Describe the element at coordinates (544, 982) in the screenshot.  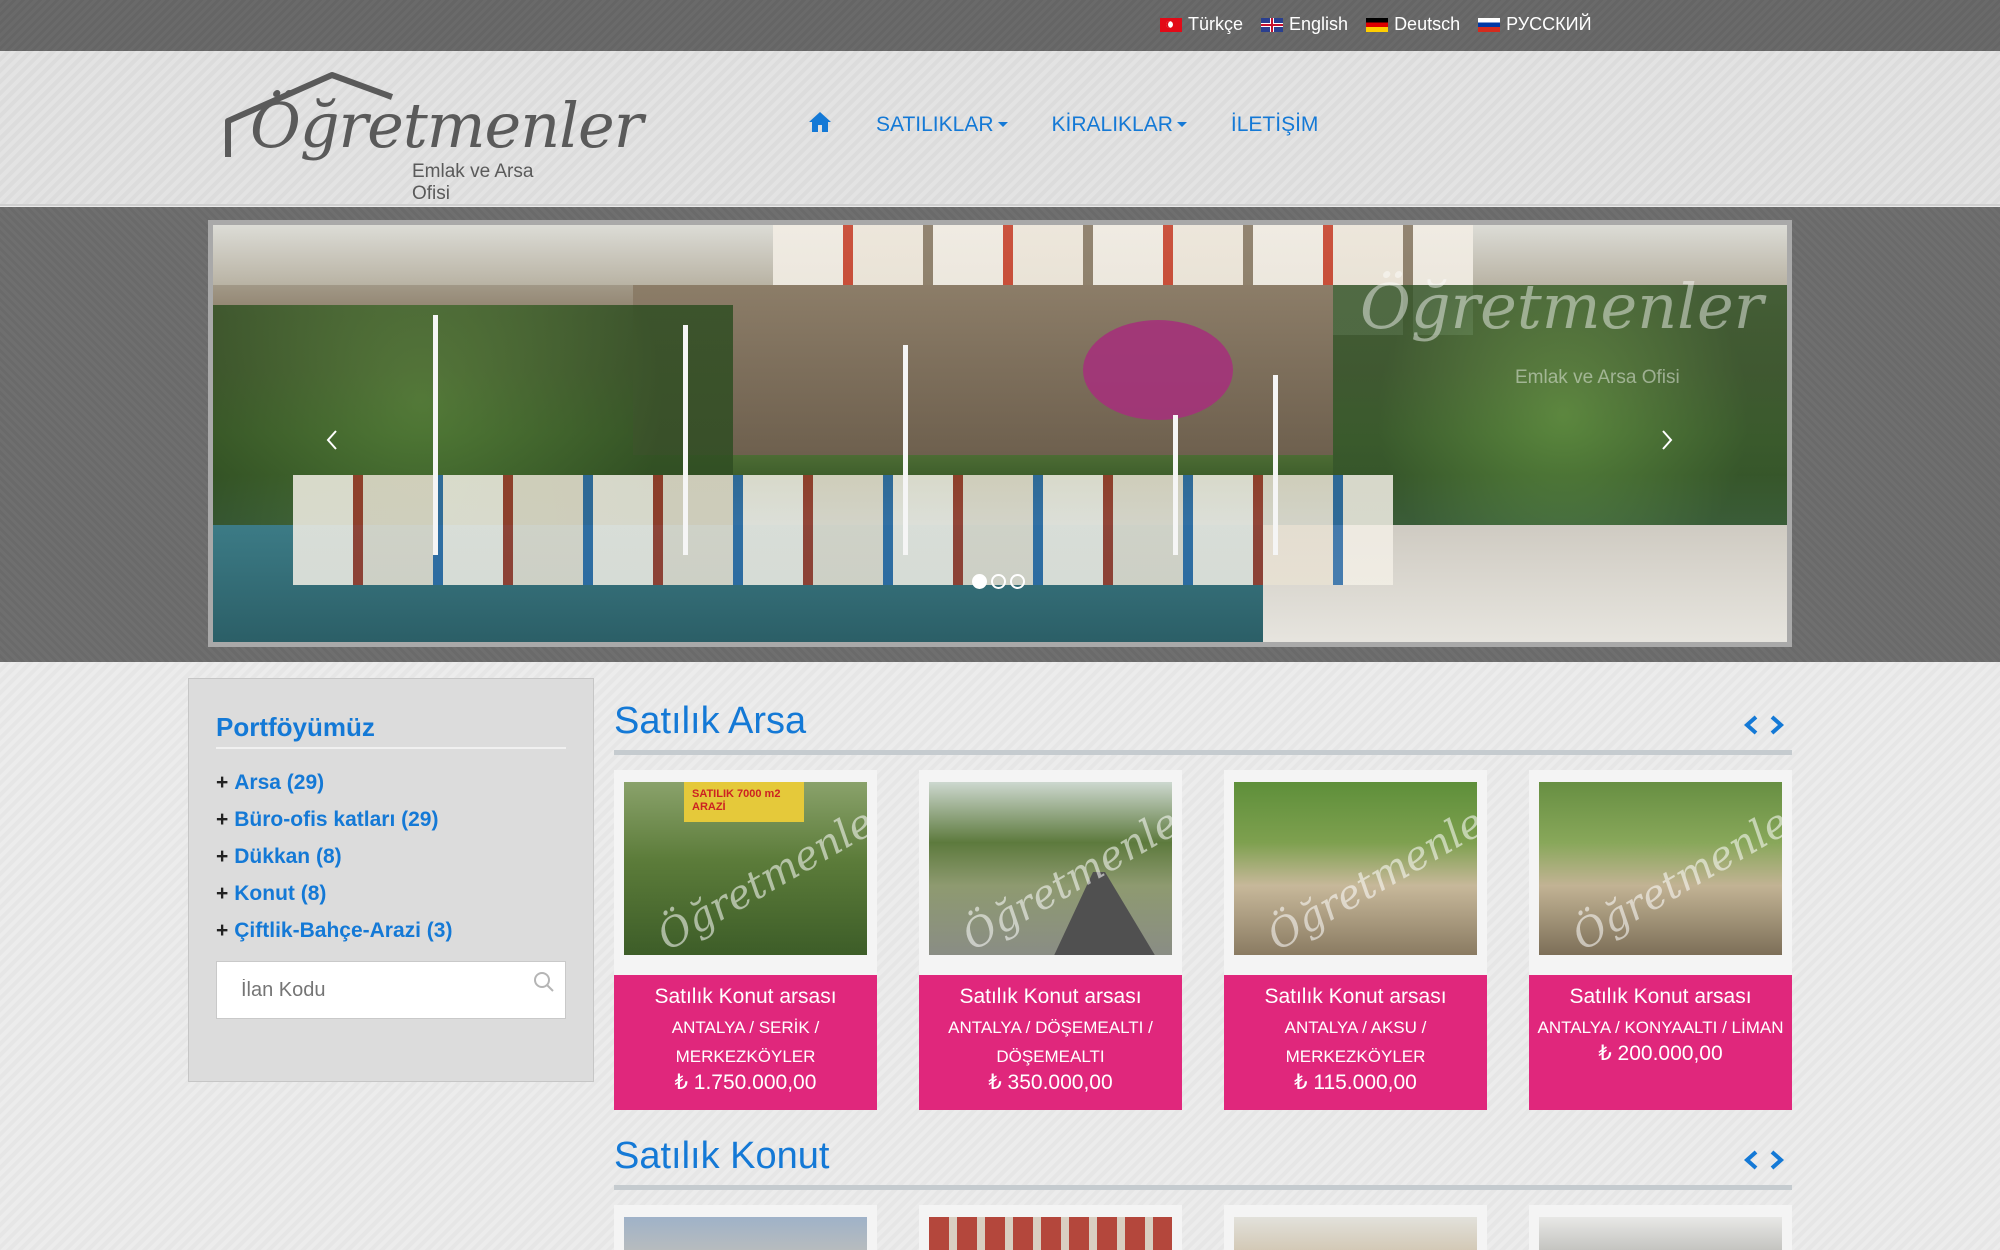
I see `search-icon` at that location.